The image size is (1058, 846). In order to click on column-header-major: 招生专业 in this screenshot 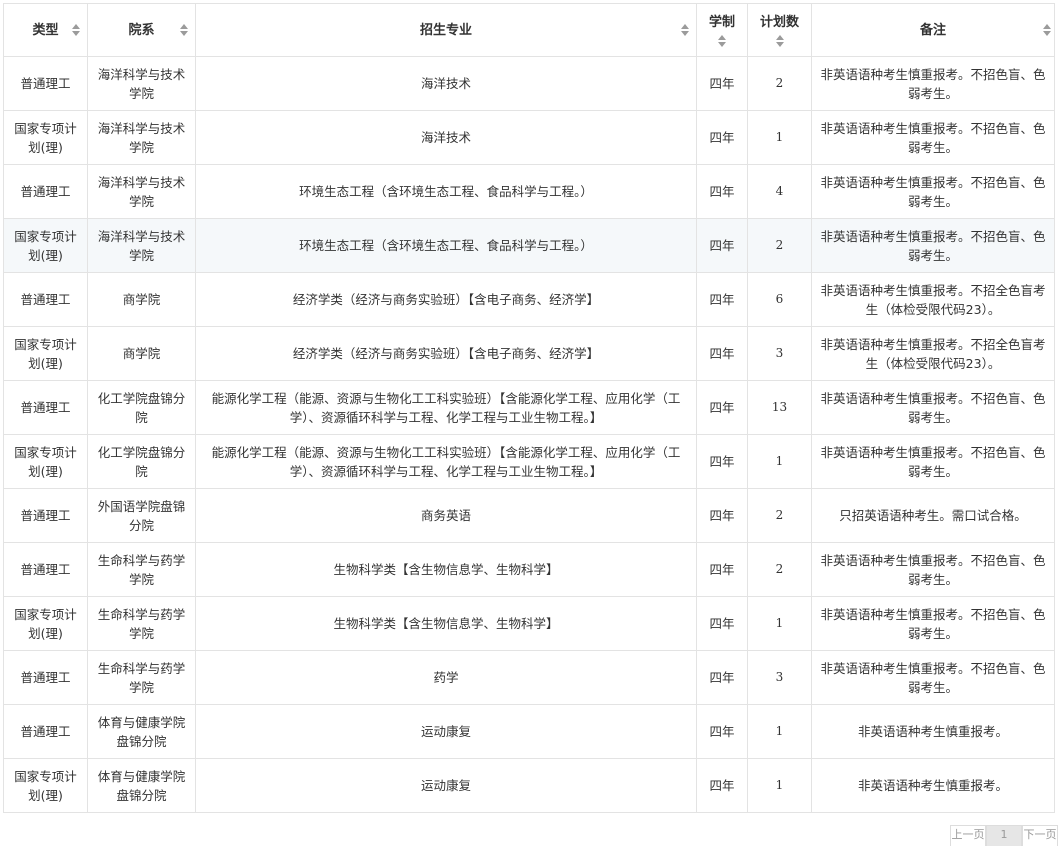, I will do `click(446, 30)`.